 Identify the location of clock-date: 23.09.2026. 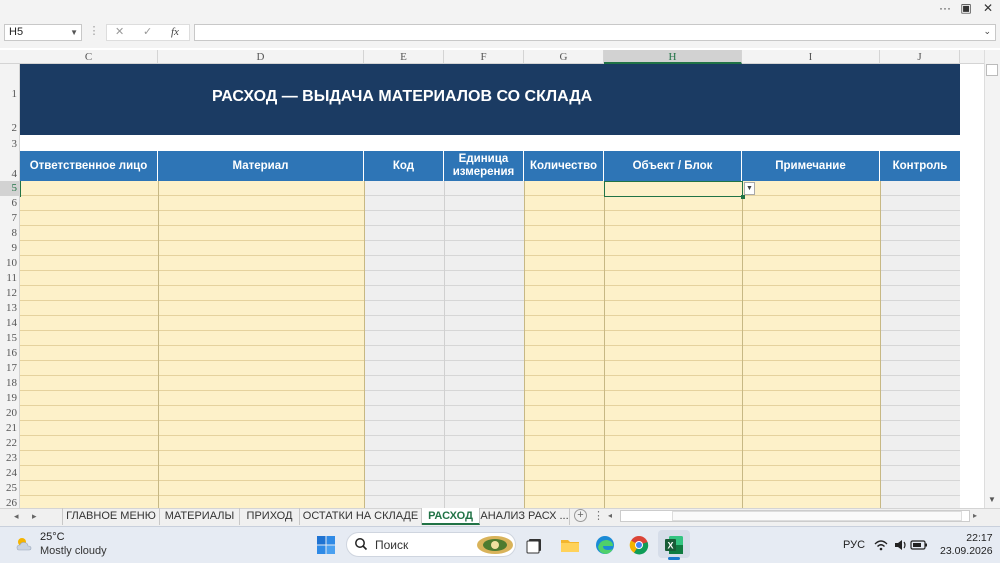
(966, 551).